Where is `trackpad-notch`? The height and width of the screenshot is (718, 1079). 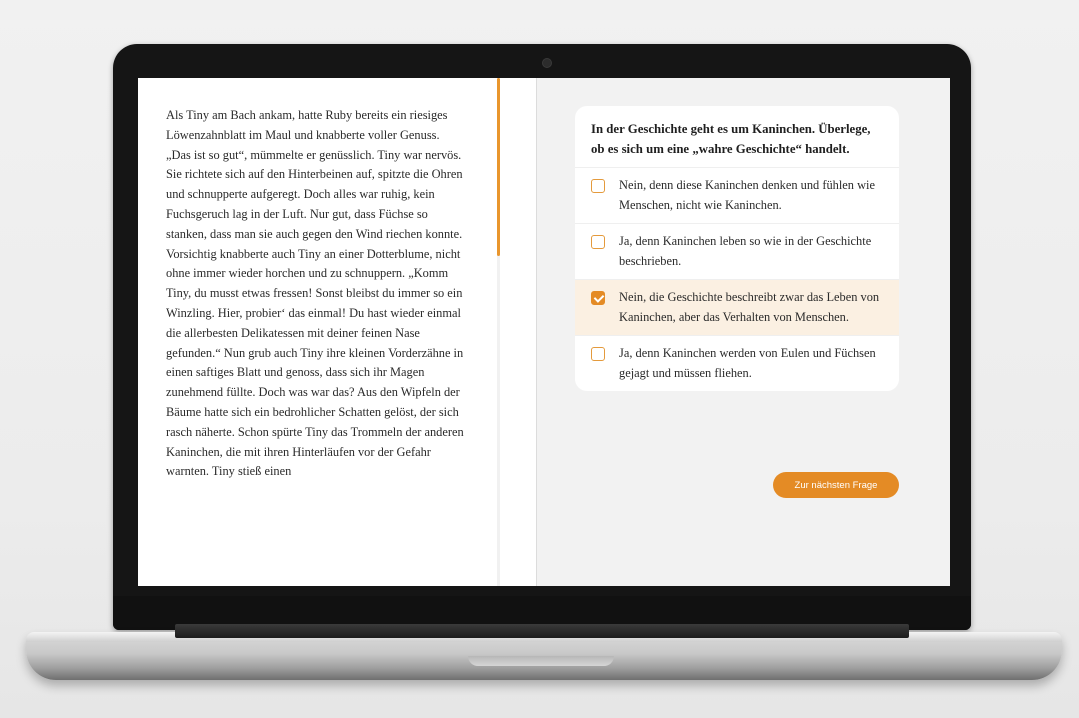 trackpad-notch is located at coordinates (541, 661).